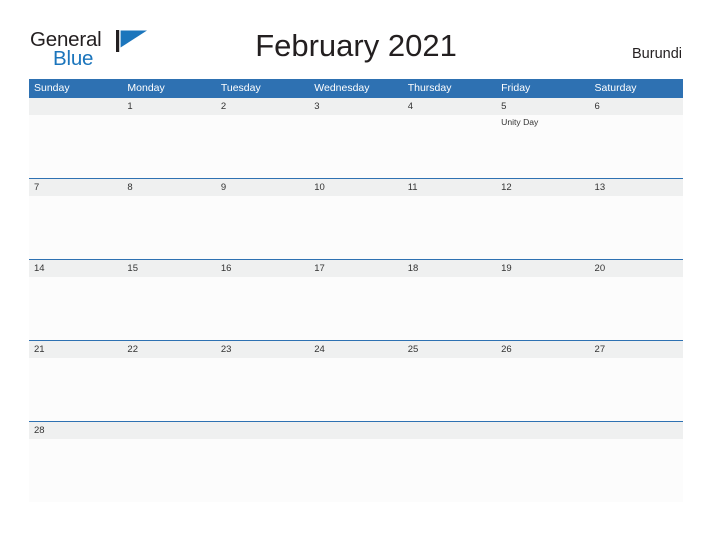 The image size is (712, 550). Describe the element at coordinates (262, 187) in the screenshot. I see `day-number: 9` at that location.